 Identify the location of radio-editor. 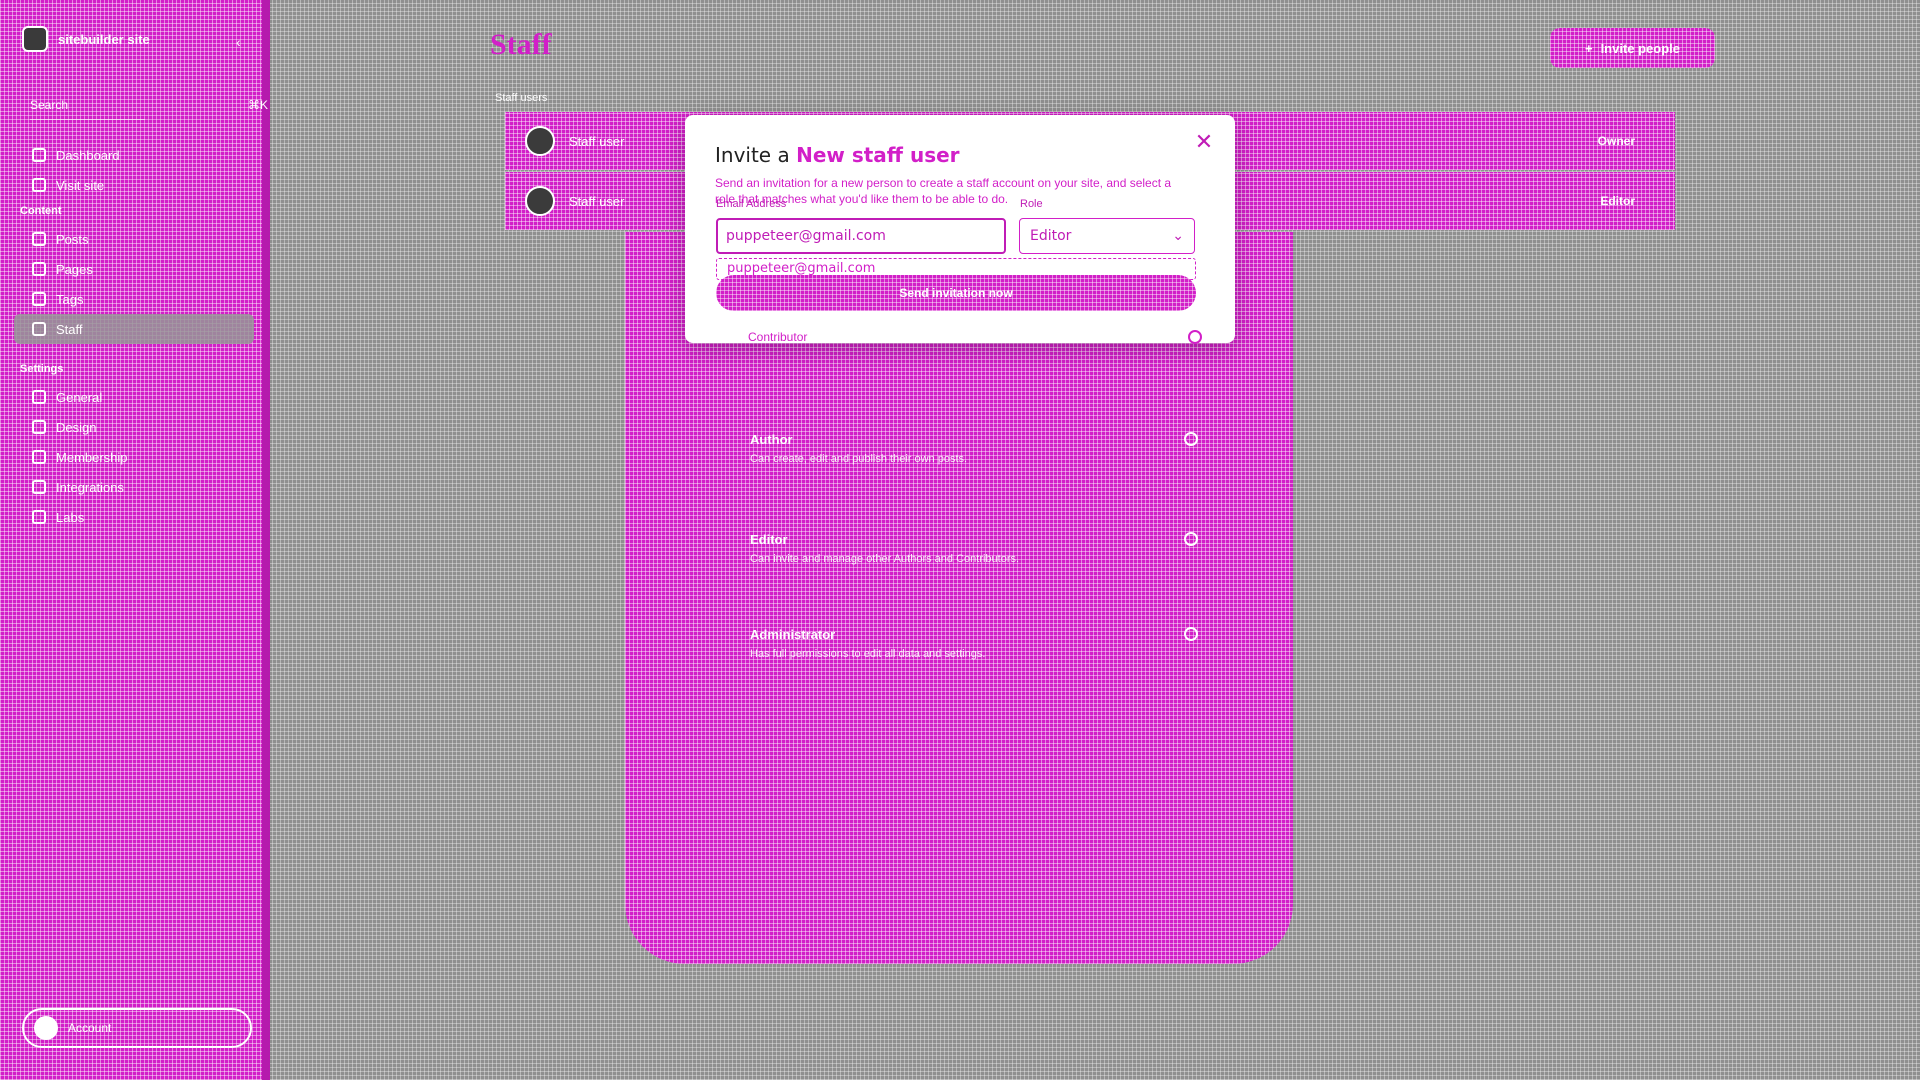
(1191, 539).